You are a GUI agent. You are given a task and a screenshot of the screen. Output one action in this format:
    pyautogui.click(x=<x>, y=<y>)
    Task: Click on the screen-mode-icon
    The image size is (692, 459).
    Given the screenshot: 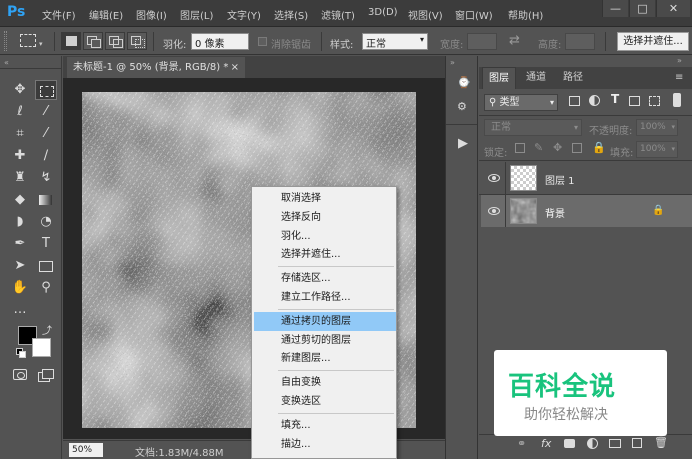 What is the action you would take?
    pyautogui.click(x=46, y=375)
    